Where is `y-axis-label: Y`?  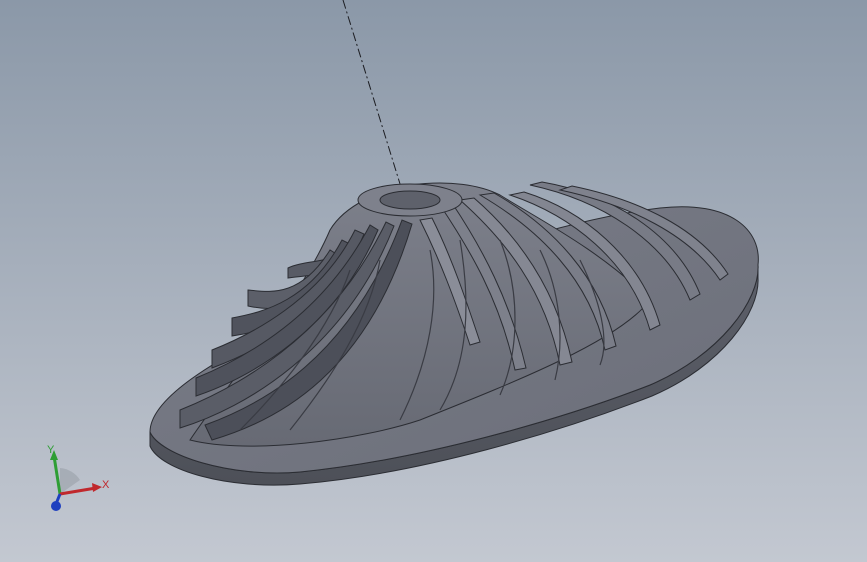 y-axis-label: Y is located at coordinates (51, 450).